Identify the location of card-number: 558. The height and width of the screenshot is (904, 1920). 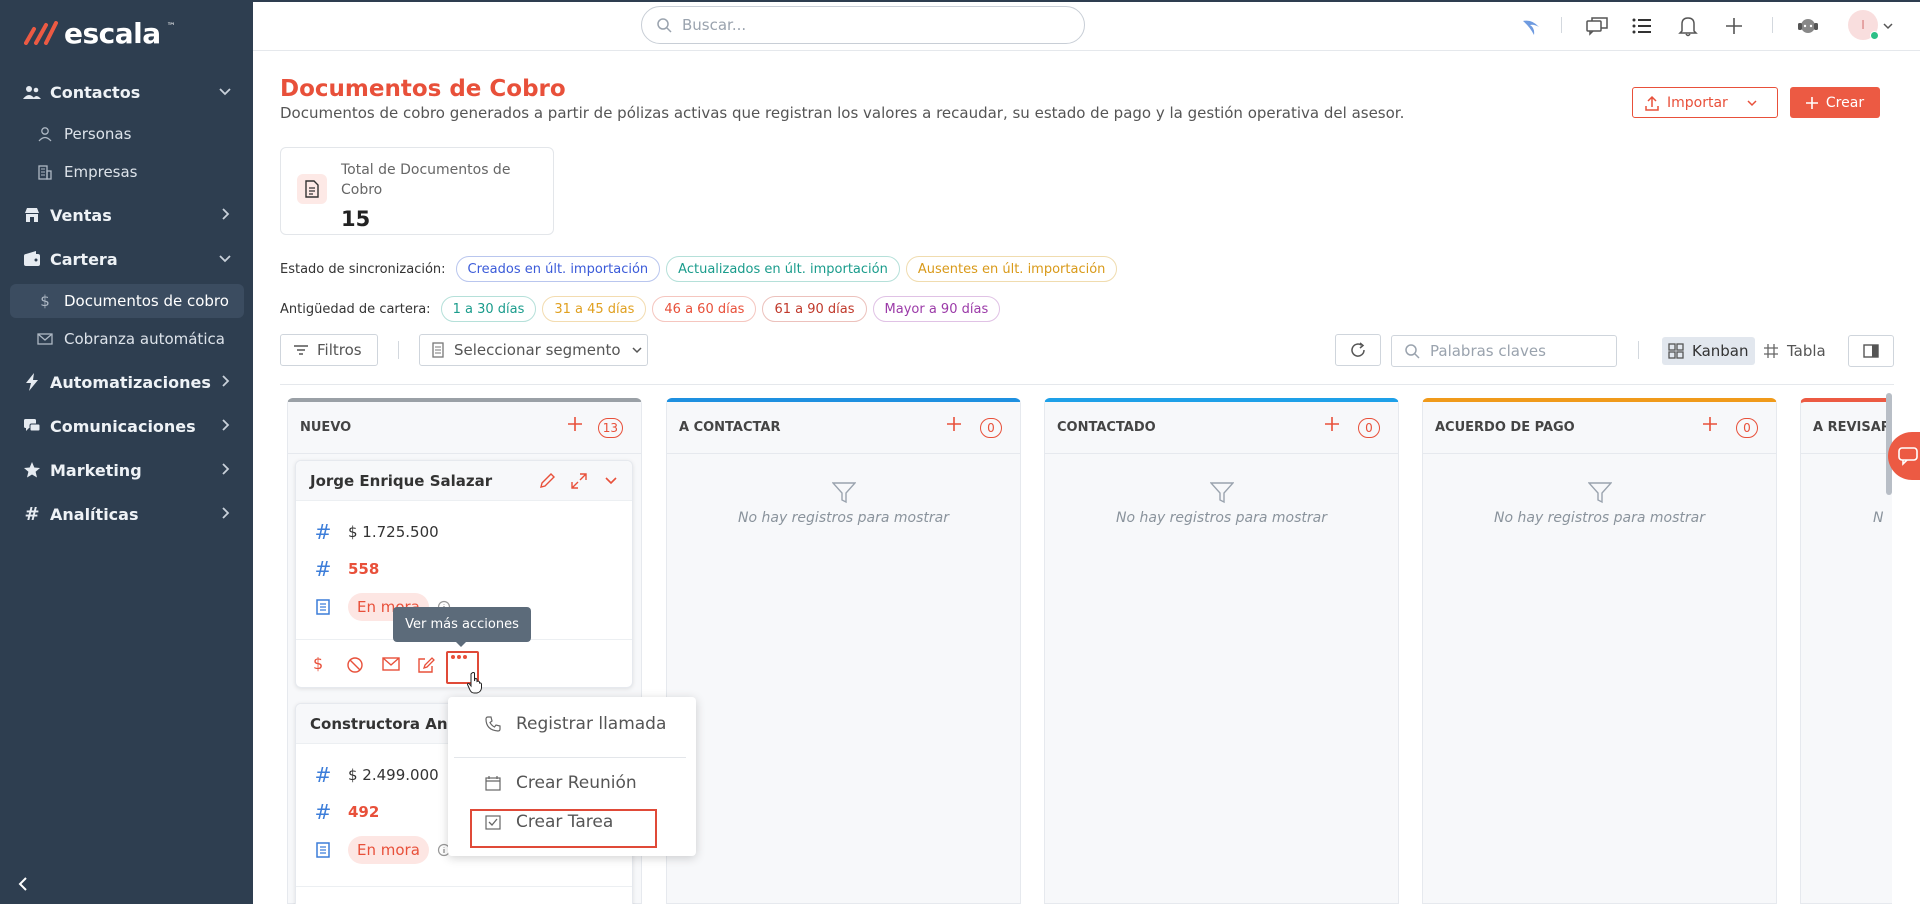
(364, 569).